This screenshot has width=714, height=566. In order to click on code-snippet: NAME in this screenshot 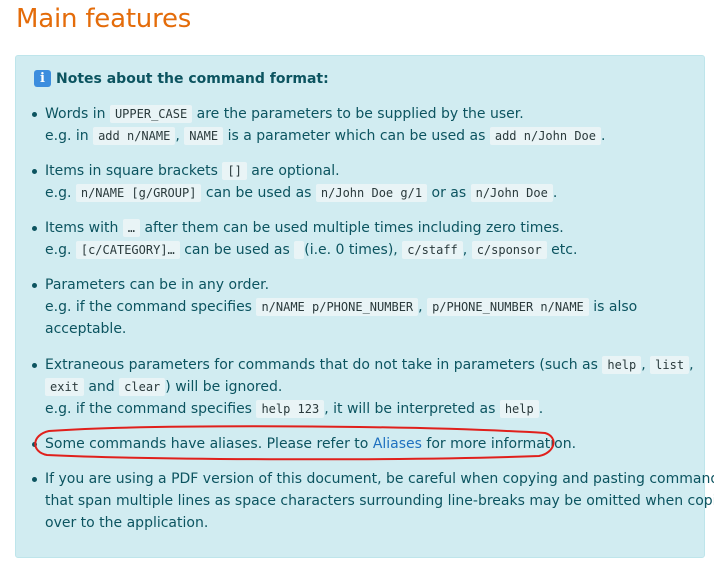, I will do `click(204, 136)`.